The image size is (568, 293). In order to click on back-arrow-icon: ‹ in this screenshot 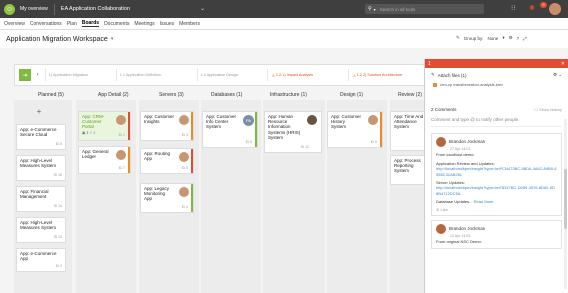, I will do `click(38, 75)`.